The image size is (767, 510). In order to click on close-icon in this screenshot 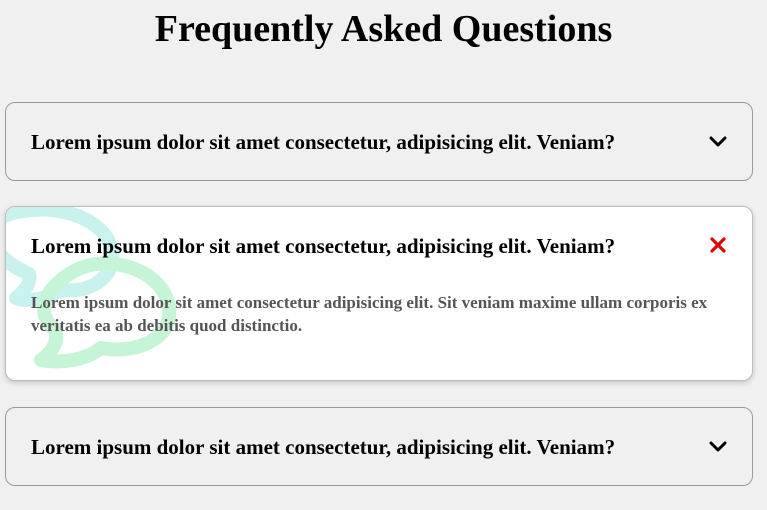, I will do `click(718, 245)`.